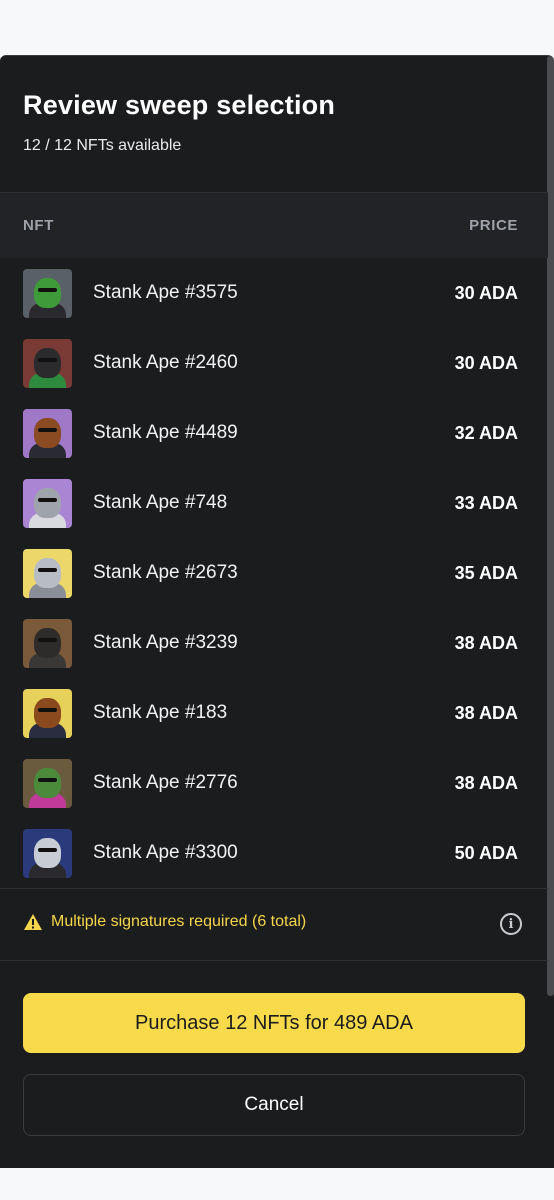 The height and width of the screenshot is (1200, 554). Describe the element at coordinates (274, 363) in the screenshot. I see `nft-row: Stank Ape #2460 30 ADA` at that location.